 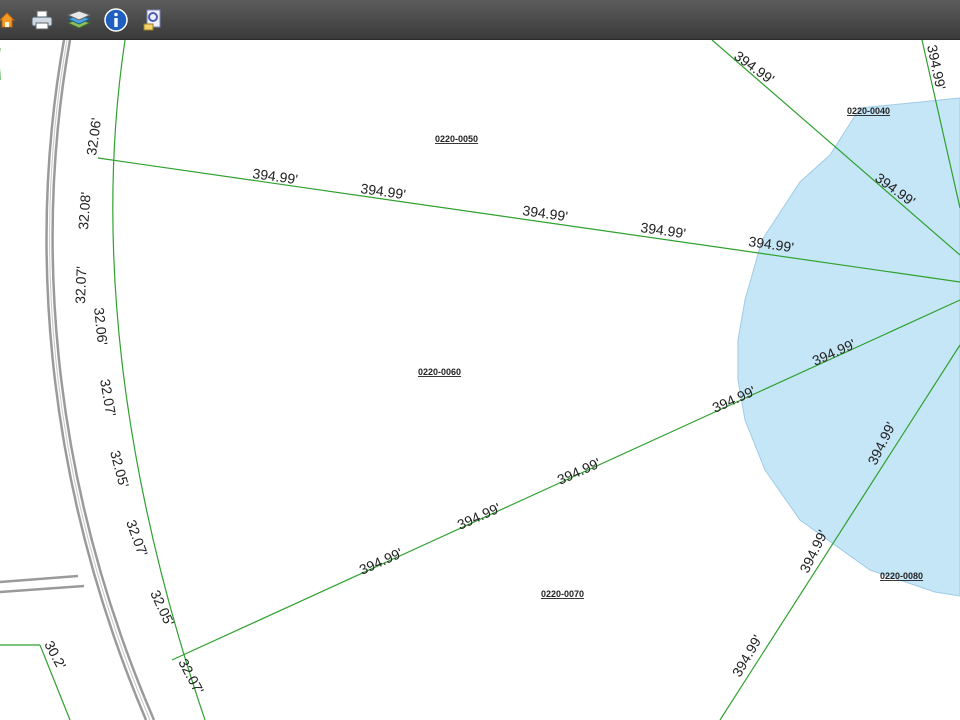 I want to click on layers-icon, so click(x=78, y=19).